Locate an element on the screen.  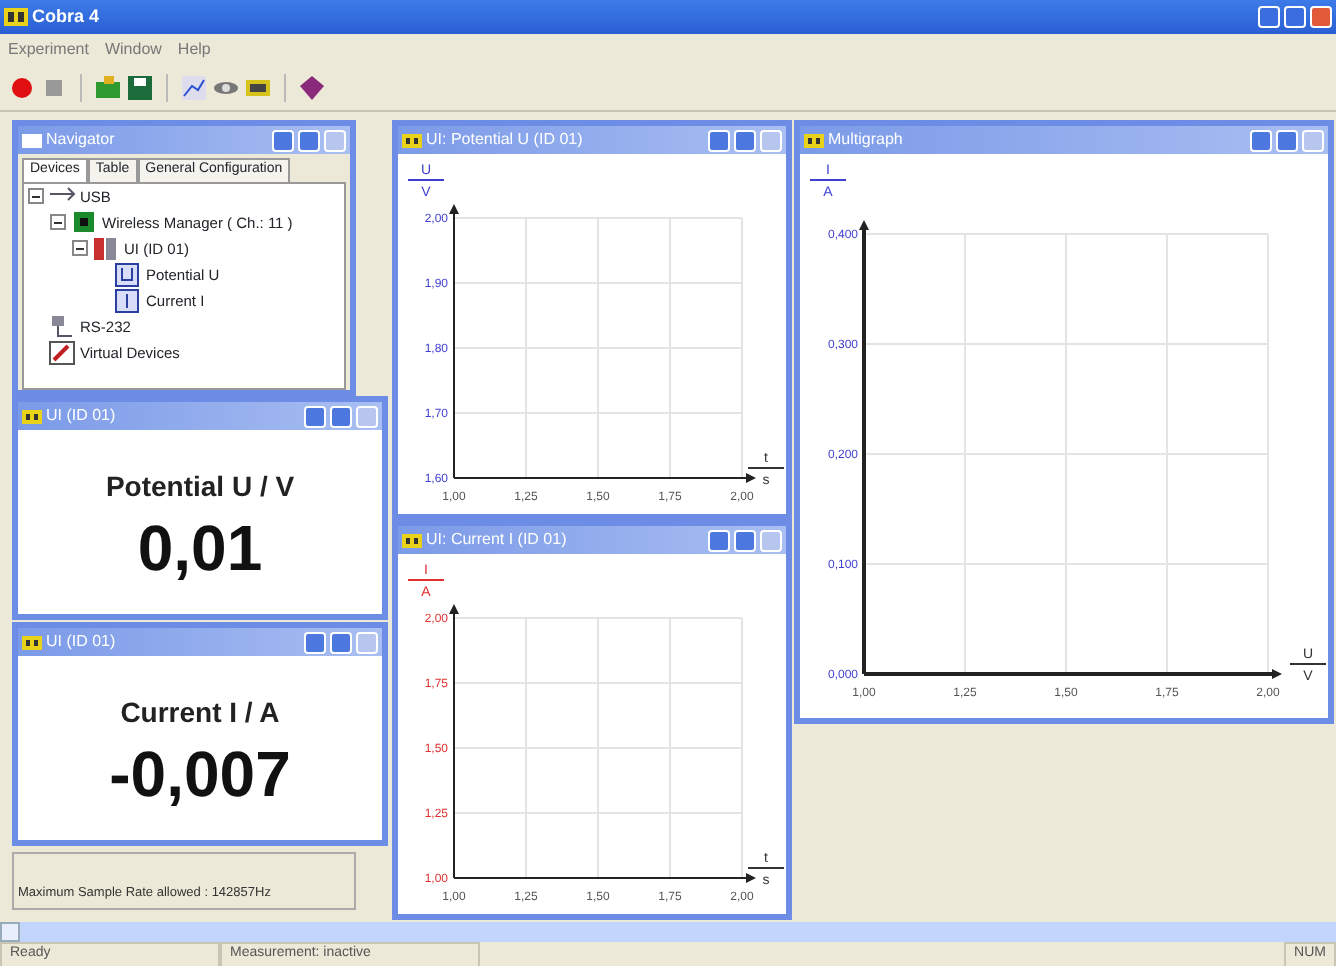
menu-item: Help is located at coordinates (194, 49).